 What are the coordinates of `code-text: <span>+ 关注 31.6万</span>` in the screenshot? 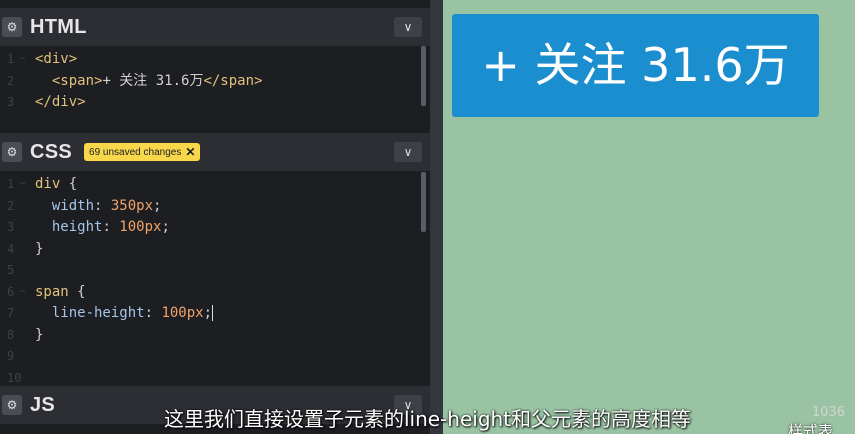 It's located at (149, 82).